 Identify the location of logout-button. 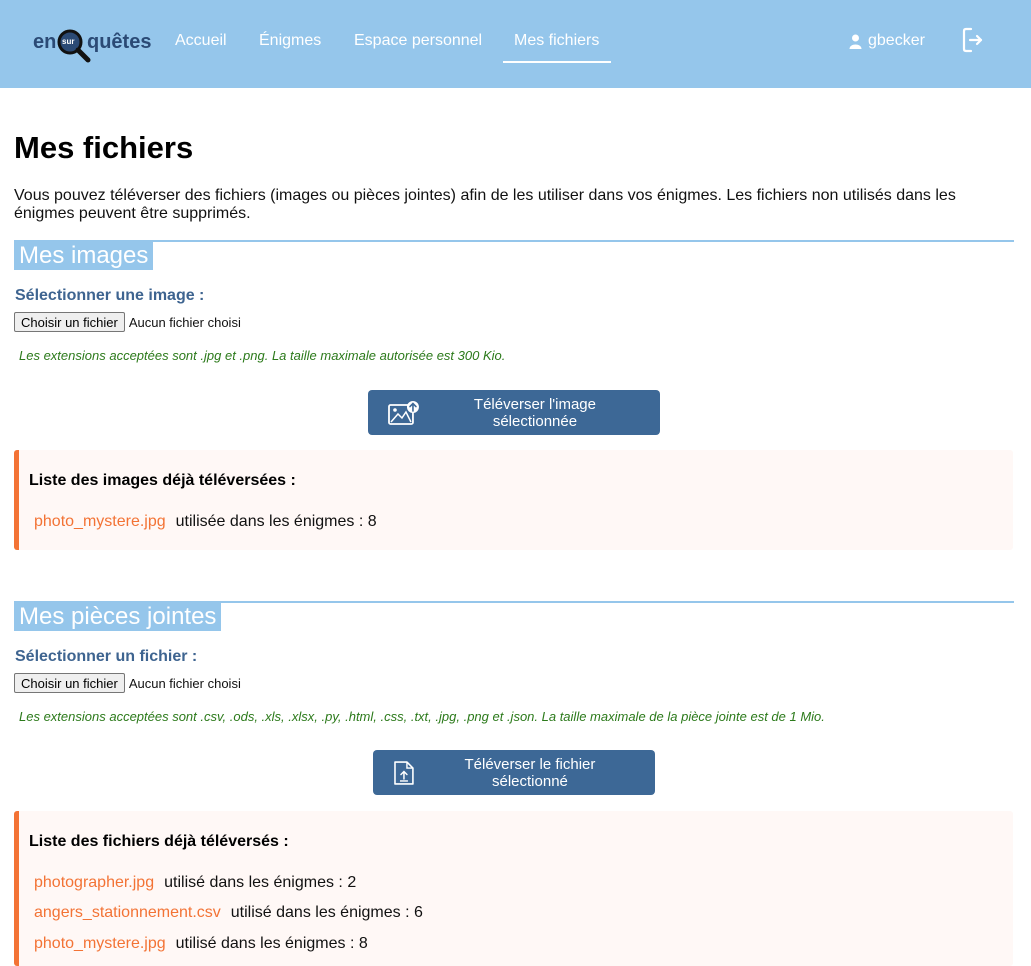
(973, 42).